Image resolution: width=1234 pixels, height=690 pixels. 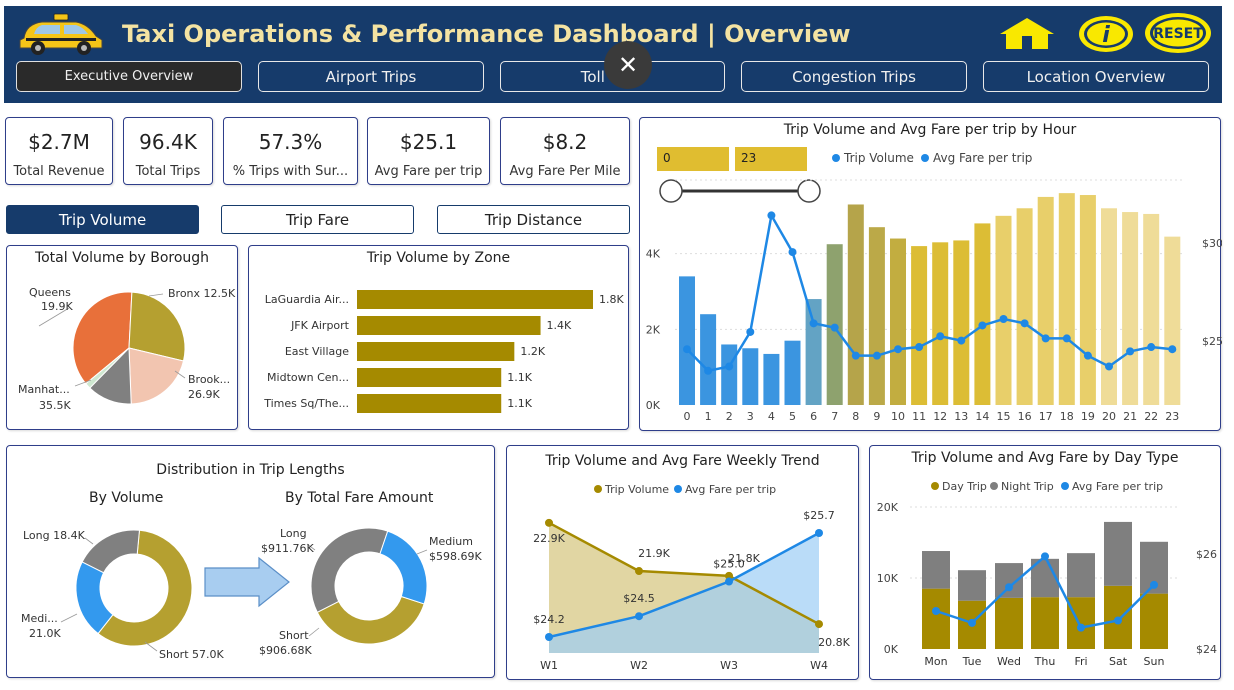 What do you see at coordinates (639, 665) in the screenshot?
I see `x-tick-label: W2` at bounding box center [639, 665].